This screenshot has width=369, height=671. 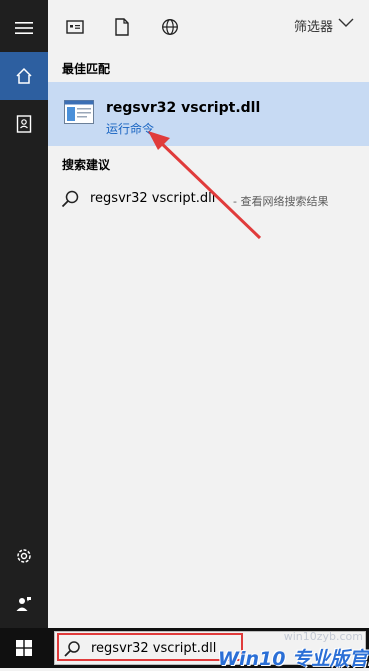 I want to click on hamburger-icon, so click(x=24, y=28).